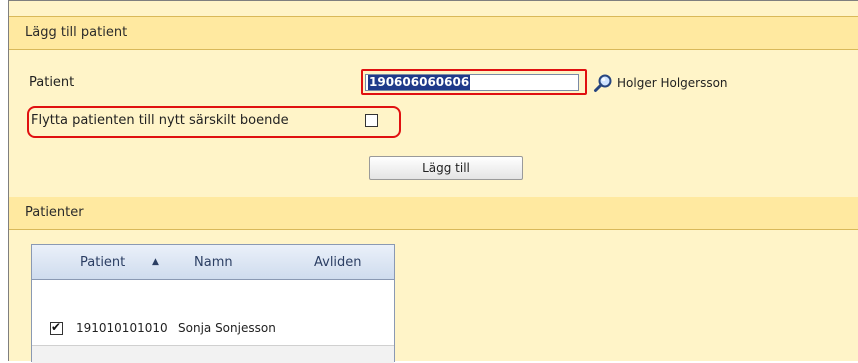 This screenshot has height=363, width=858. I want to click on row-patient-name: Sonja Sonjesson, so click(227, 328).